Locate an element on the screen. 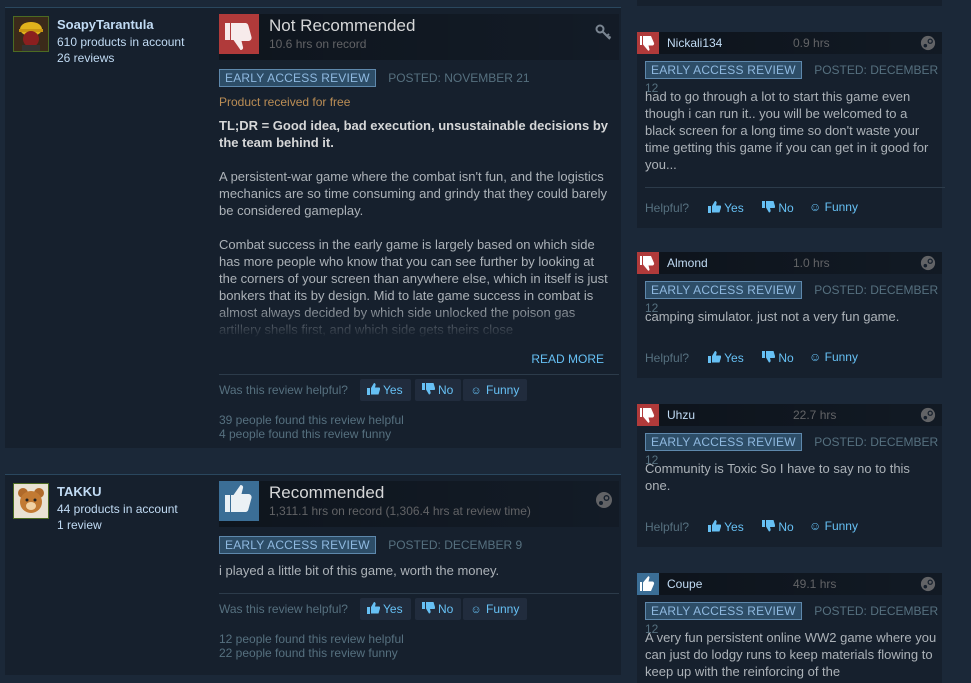 This screenshot has height=683, width=971. avatar-image is located at coordinates (31, 501).